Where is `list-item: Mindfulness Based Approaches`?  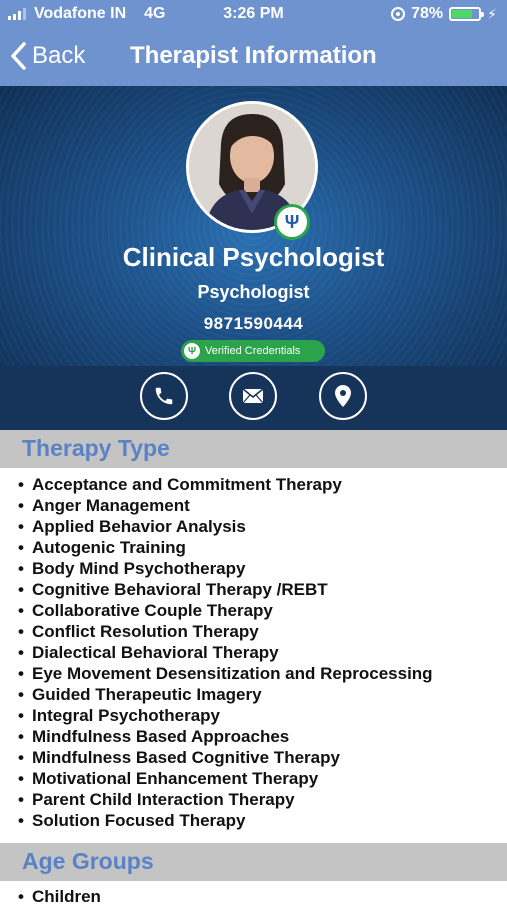
list-item: Mindfulness Based Approaches is located at coordinates (225, 736).